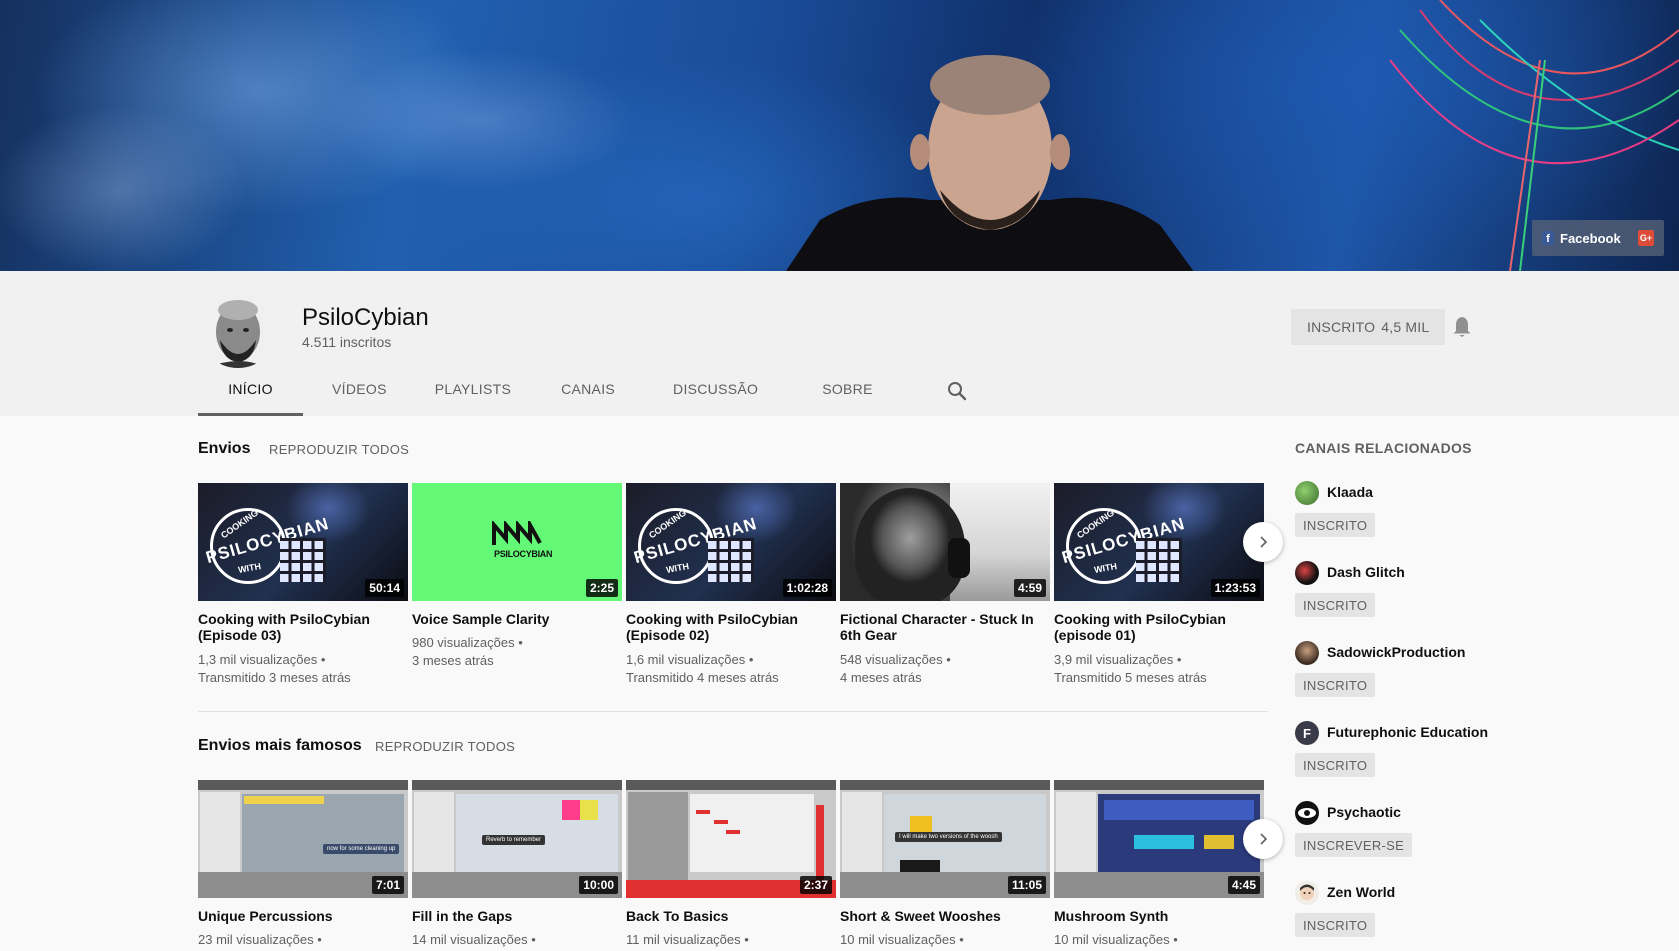 The height and width of the screenshot is (951, 1679). I want to click on cartoon-face-icon, so click(1307, 892).